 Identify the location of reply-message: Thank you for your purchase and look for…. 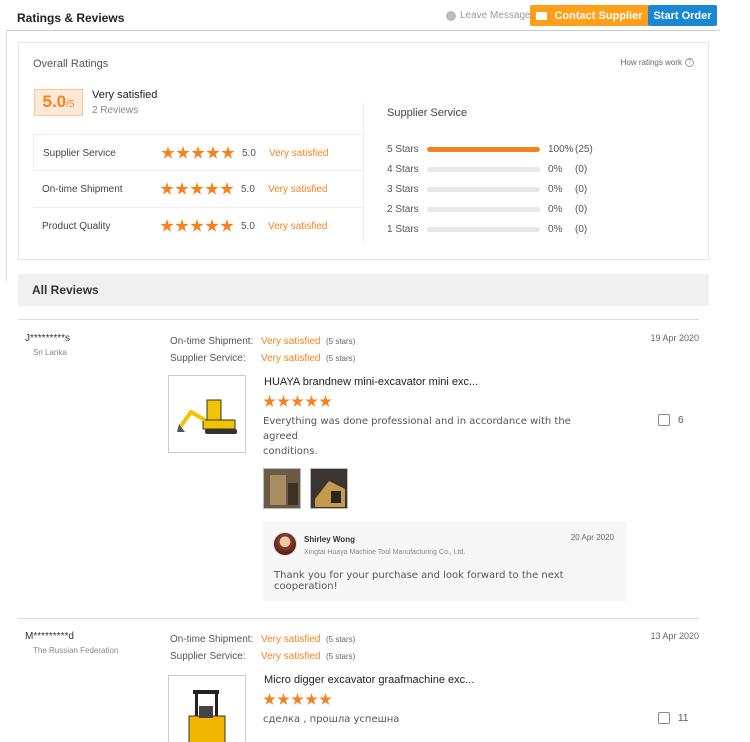
(419, 581).